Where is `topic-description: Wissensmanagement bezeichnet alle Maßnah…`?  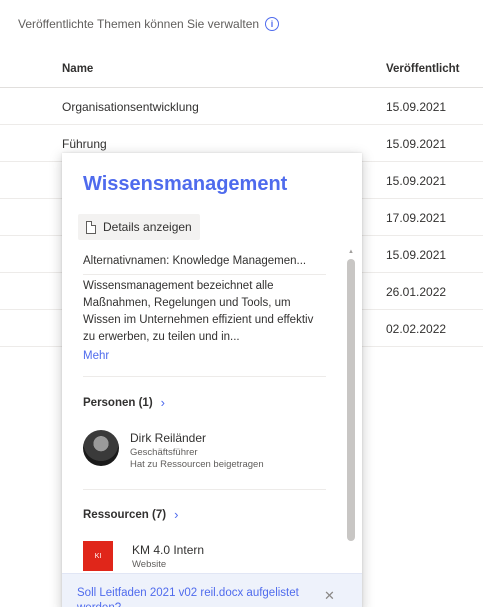
topic-description: Wissensmanagement bezeichnet alle Maßnah… is located at coordinates (198, 311).